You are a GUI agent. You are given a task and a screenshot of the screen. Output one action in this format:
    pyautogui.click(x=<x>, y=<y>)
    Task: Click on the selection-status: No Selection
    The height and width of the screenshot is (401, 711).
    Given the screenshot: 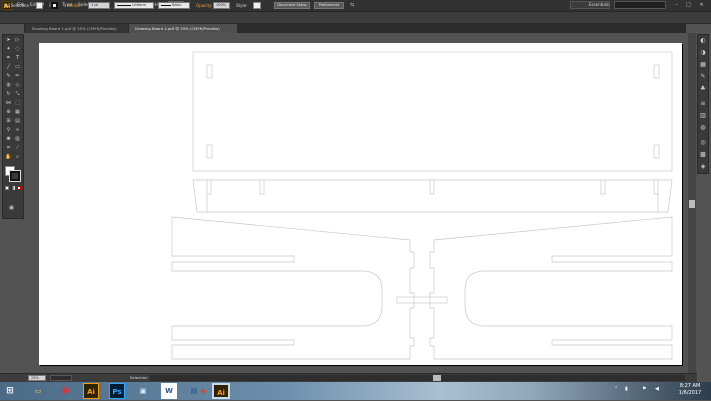 What is the action you would take?
    pyautogui.click(x=17, y=5)
    